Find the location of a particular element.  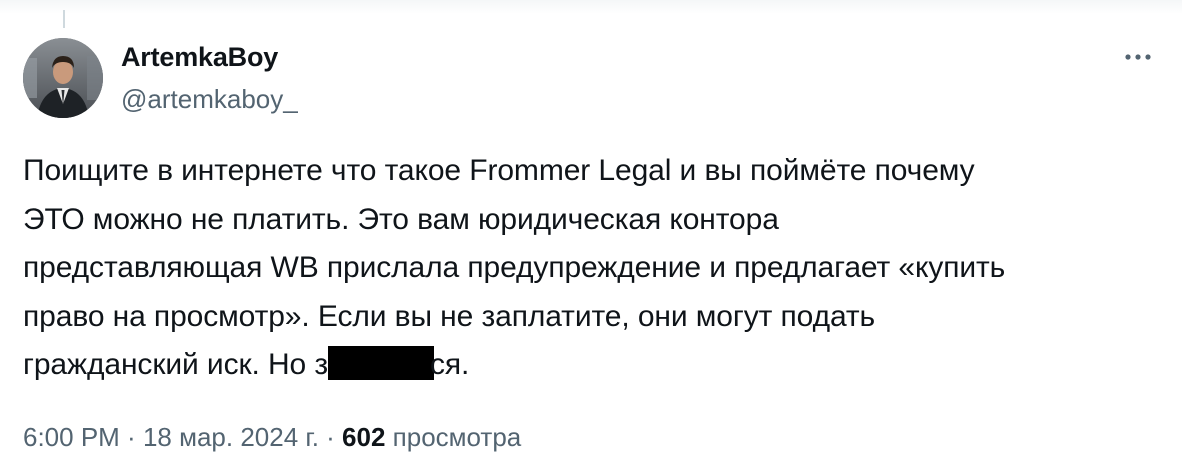

thread-connector-line is located at coordinates (64, 19).